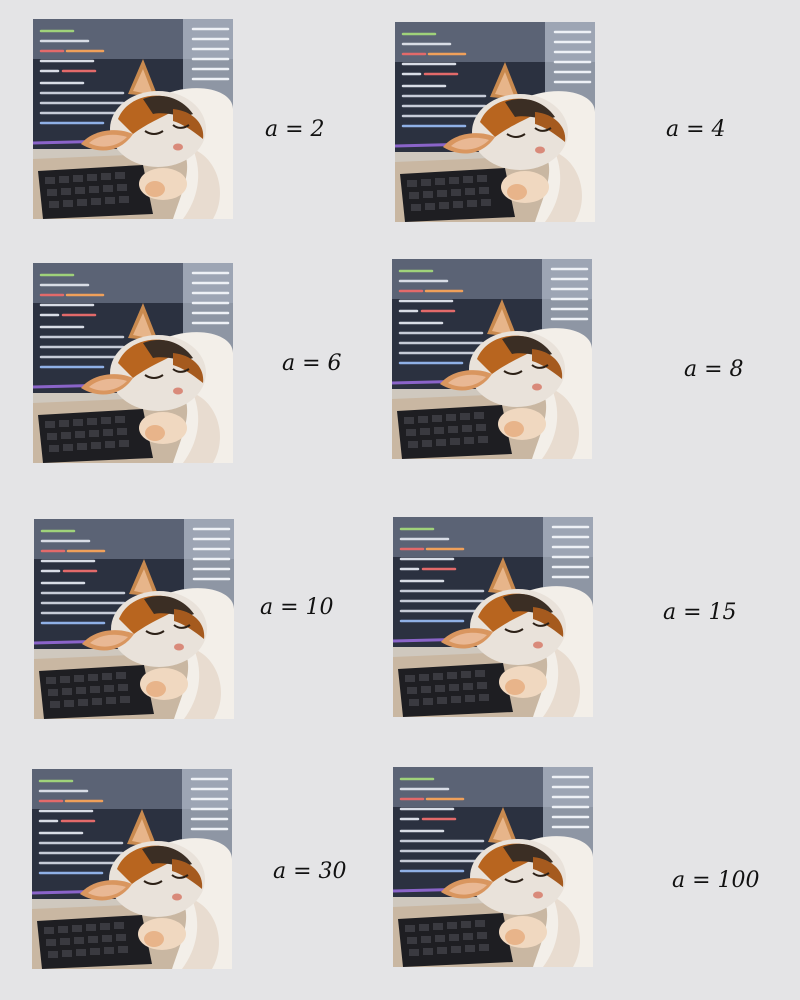  I want to click on cat-photo-a8, so click(492, 359).